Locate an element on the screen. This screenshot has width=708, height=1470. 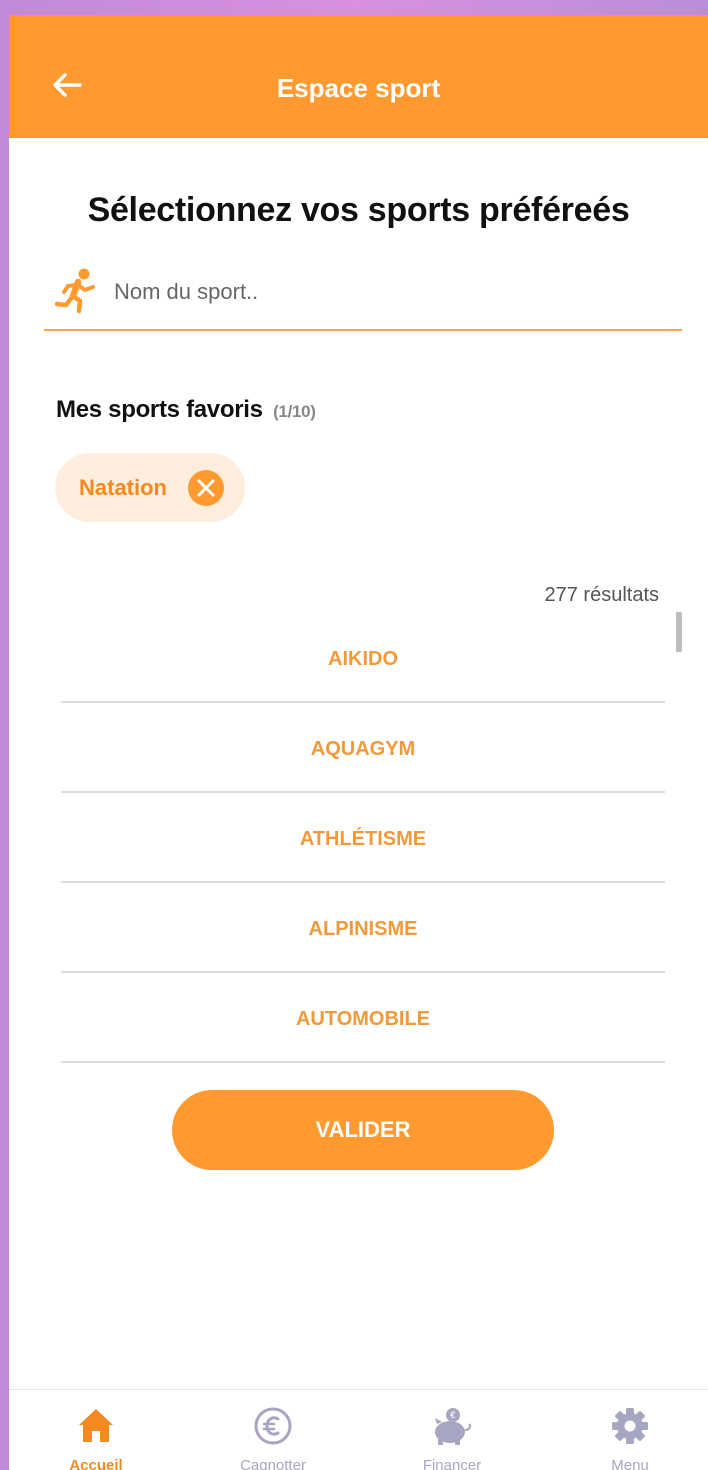
nav-item-cagnotter: Cagnotter is located at coordinates (273, 1430).